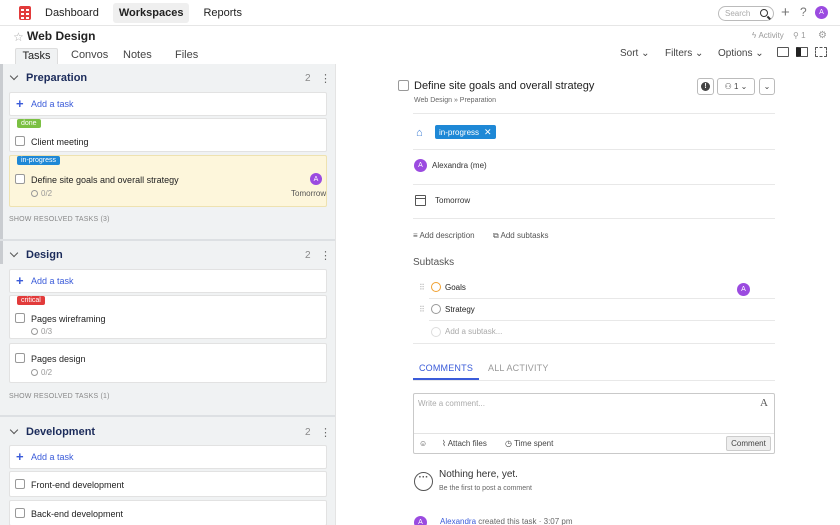  I want to click on task-name: Pages wireframing, so click(68, 319).